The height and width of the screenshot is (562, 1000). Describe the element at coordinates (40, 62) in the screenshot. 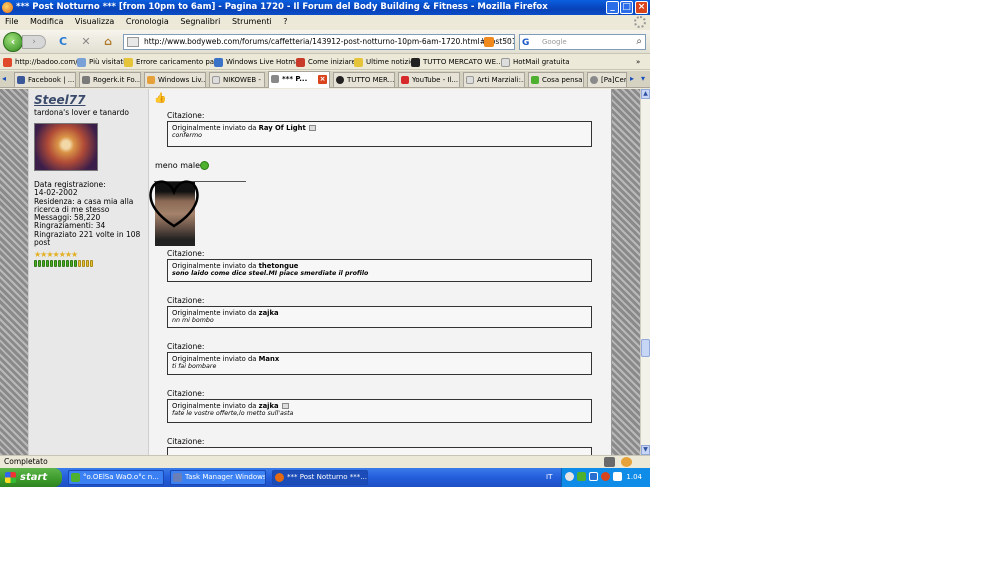

I see `bookmark-item: http://badoo.com/` at that location.